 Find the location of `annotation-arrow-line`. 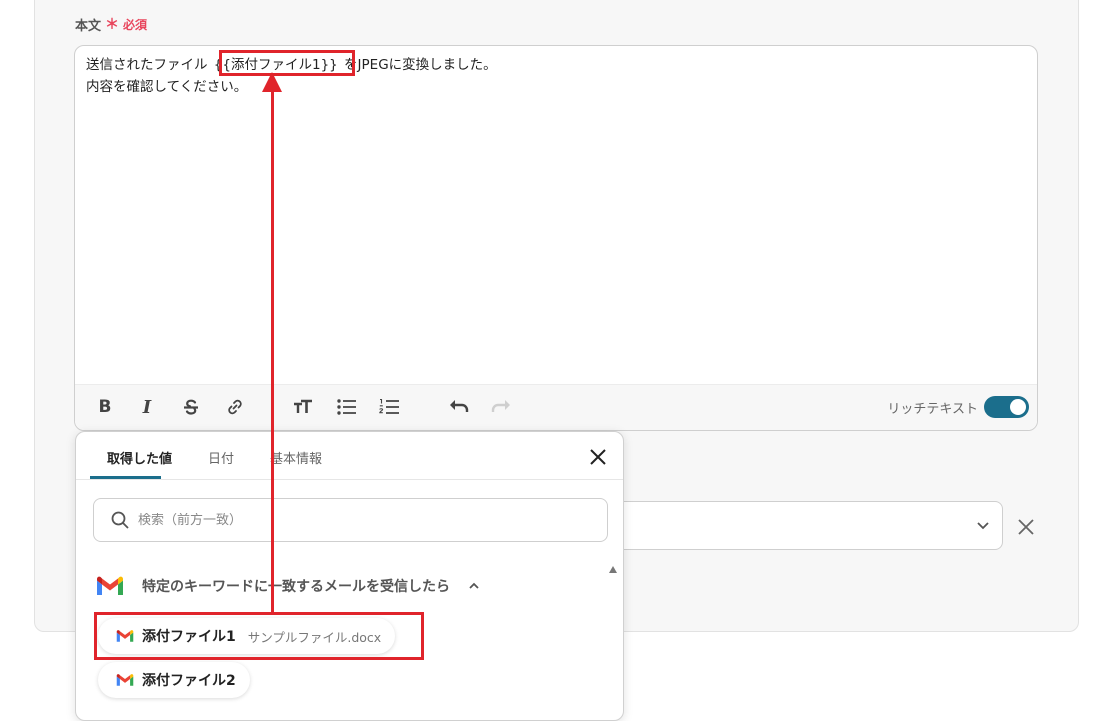

annotation-arrow-line is located at coordinates (272, 351).